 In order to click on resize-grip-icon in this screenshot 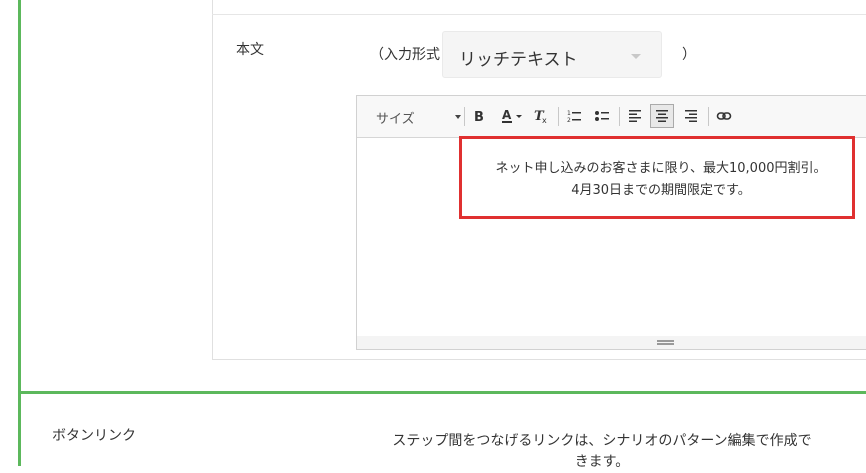, I will do `click(665, 342)`.